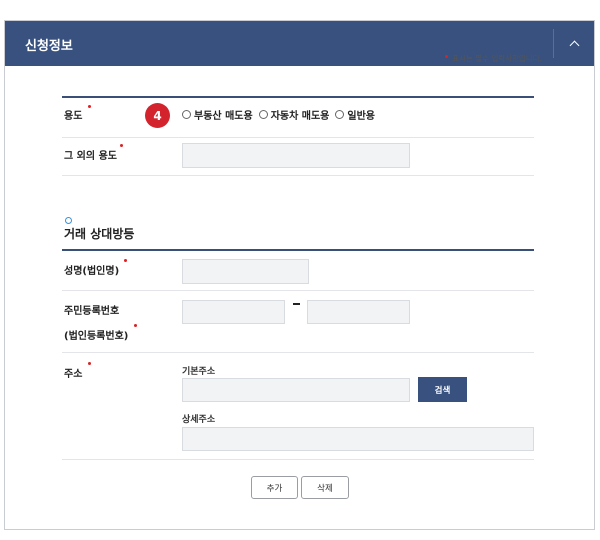  What do you see at coordinates (298, 250) in the screenshot?
I see `section-rule` at bounding box center [298, 250].